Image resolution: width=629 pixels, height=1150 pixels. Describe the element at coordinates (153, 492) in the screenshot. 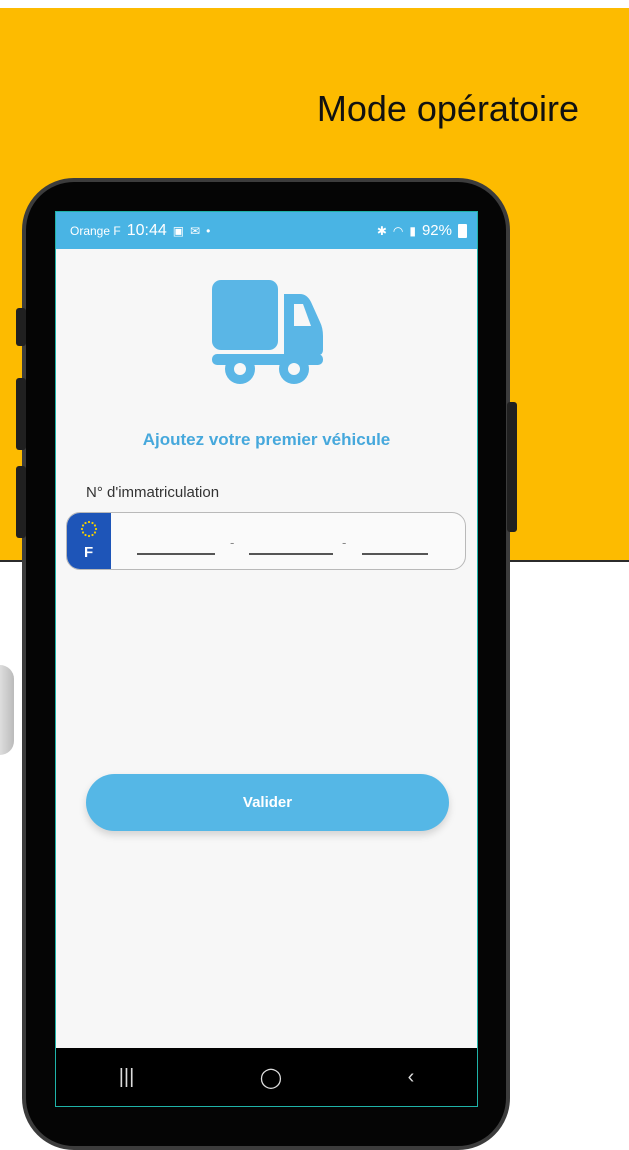

I see `registration-label: N° d'immatriculation` at that location.